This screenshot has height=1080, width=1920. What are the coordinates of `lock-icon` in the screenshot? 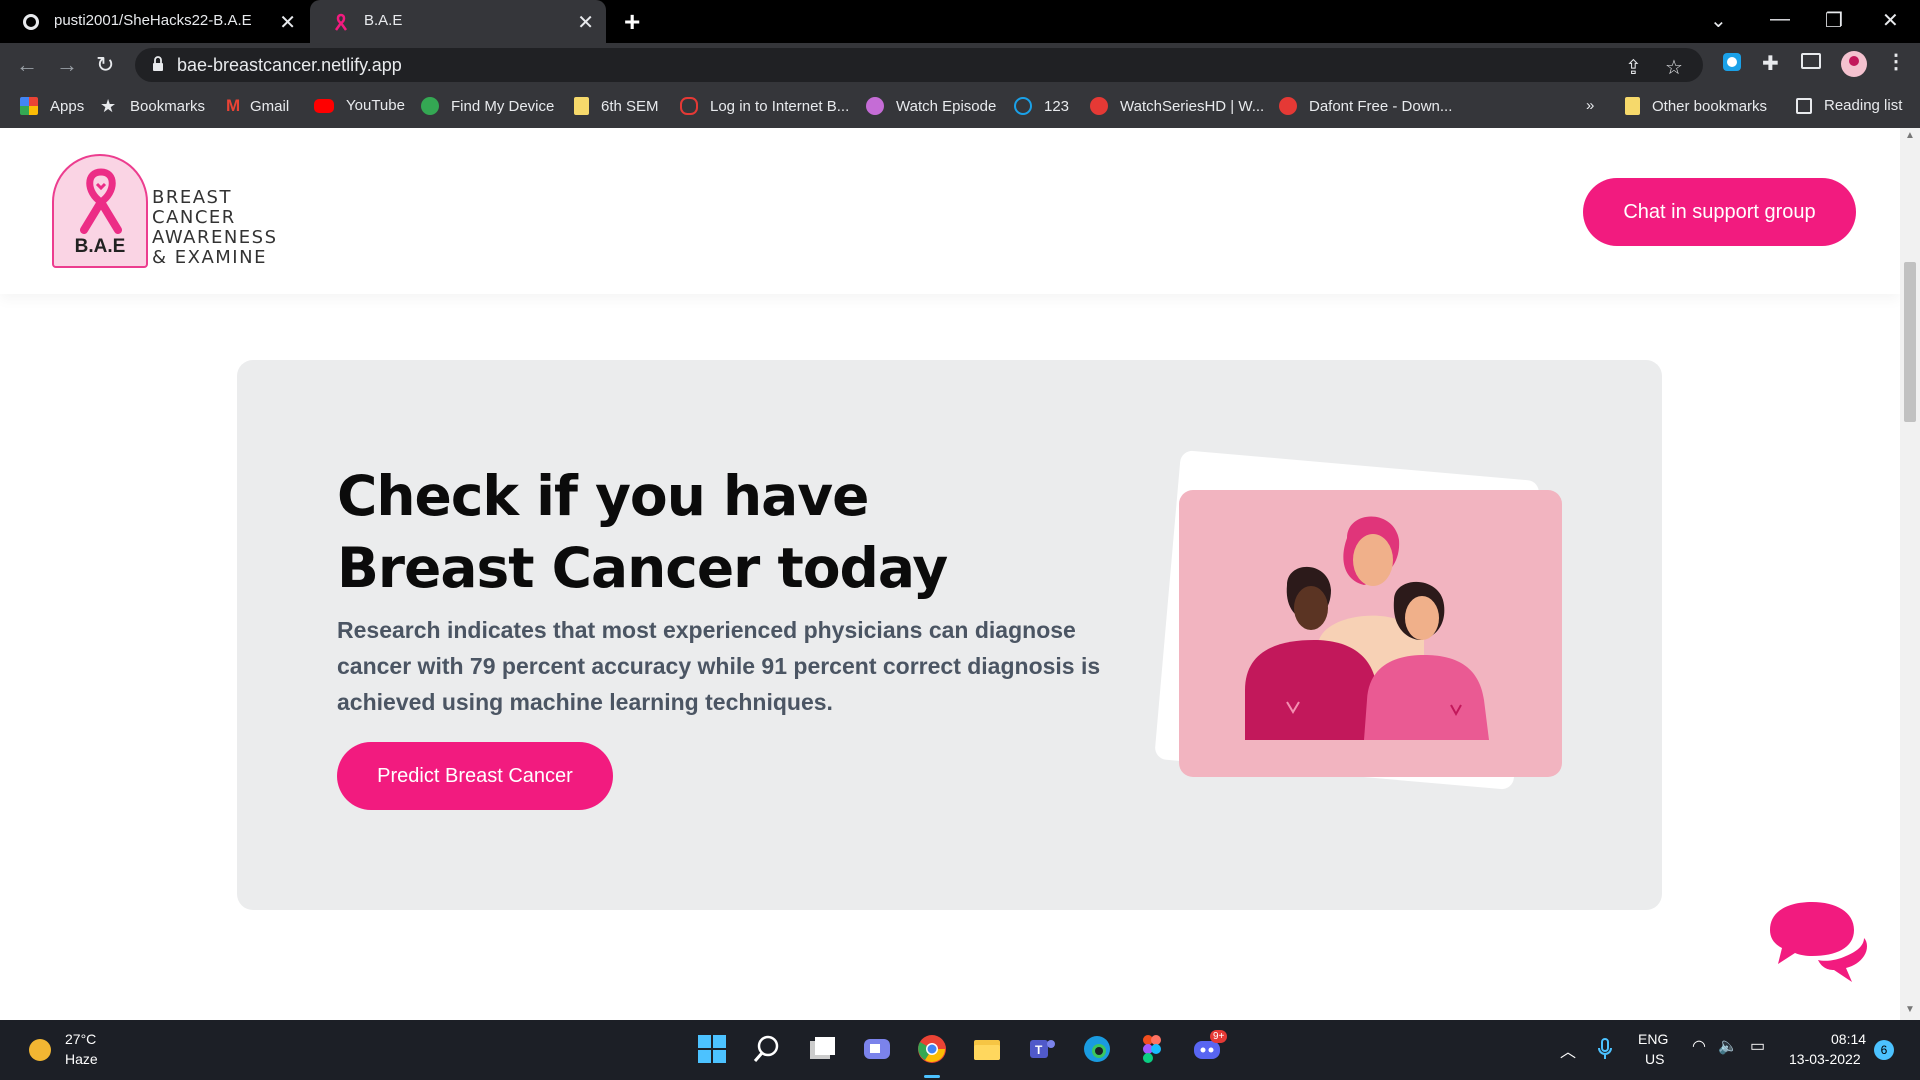 It's located at (158, 63).